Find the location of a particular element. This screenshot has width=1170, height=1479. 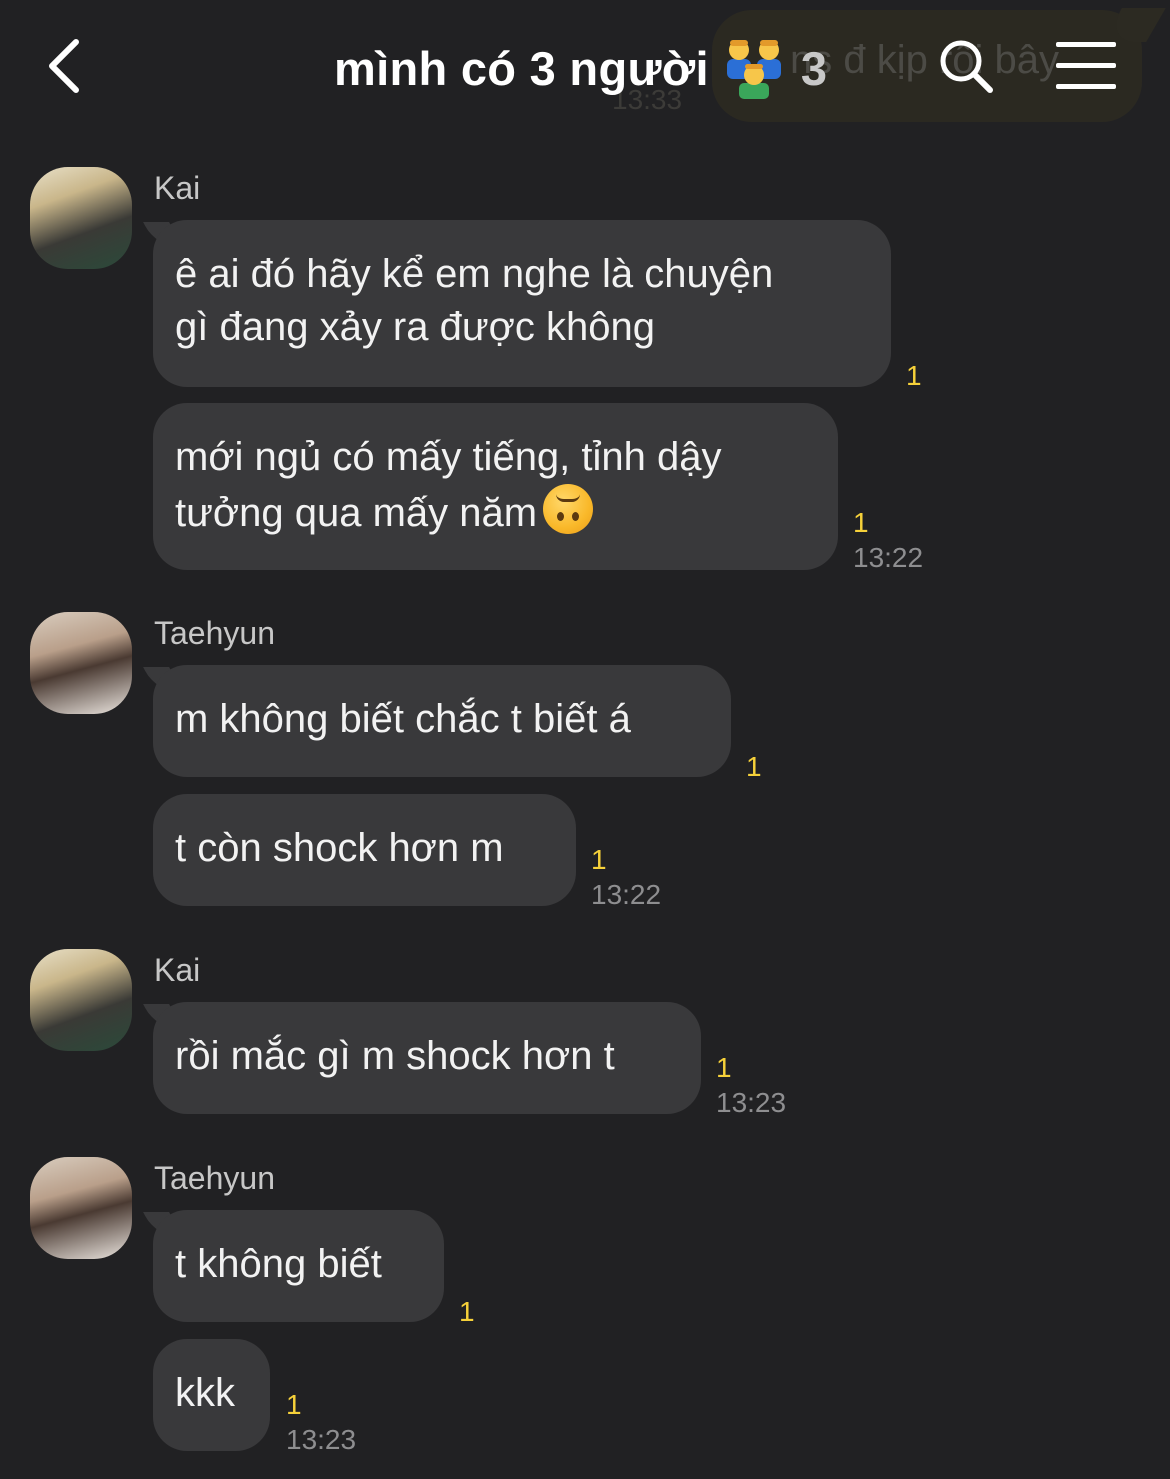

chat-title-area: mình có 3 người 3 is located at coordinates (580, 68).